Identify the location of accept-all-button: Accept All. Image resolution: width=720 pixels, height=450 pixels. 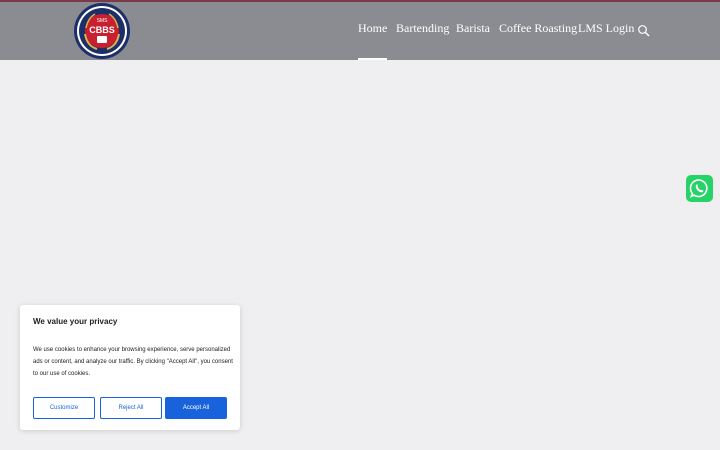
(196, 408).